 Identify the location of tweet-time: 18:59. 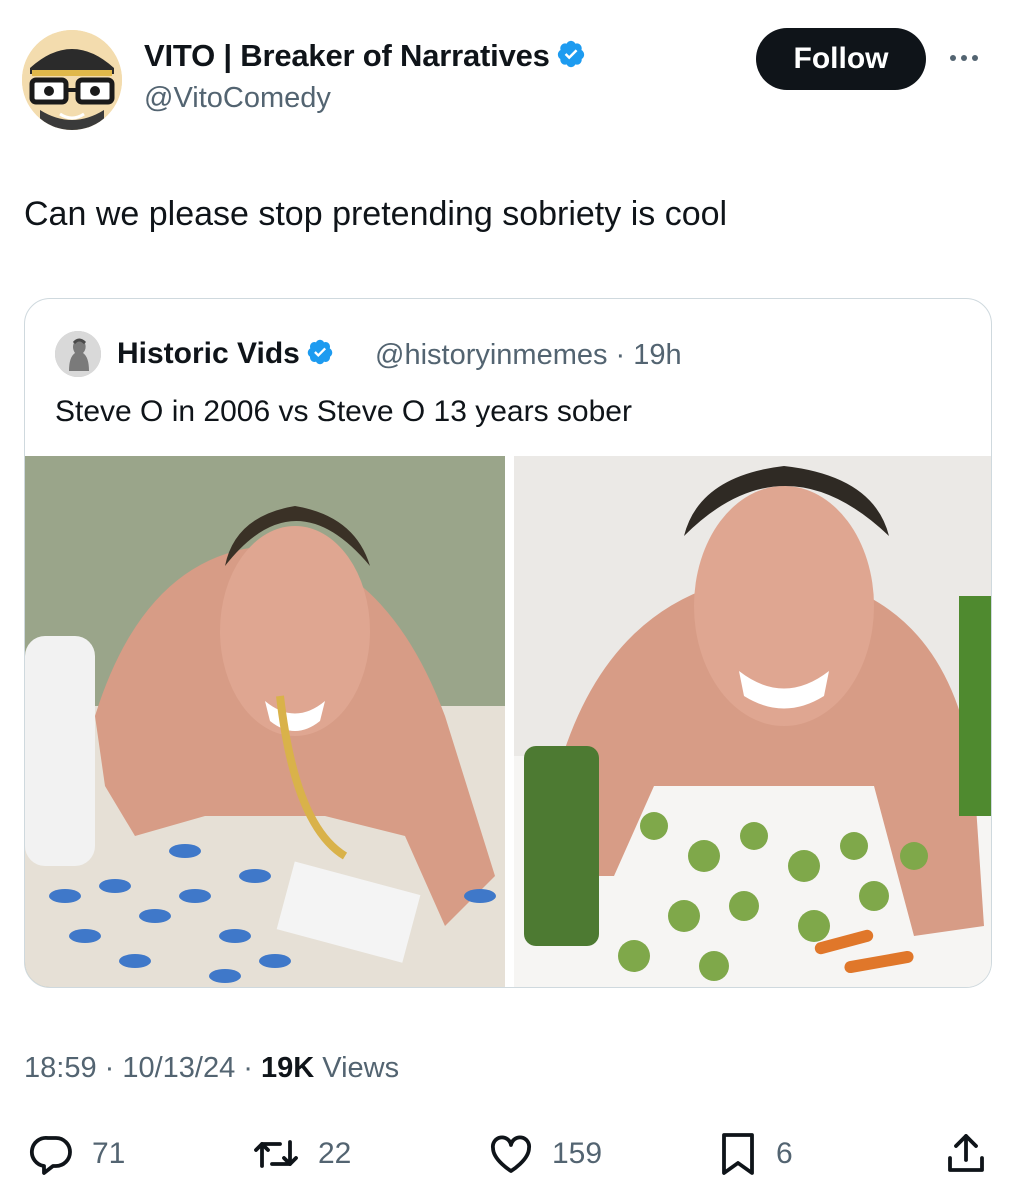
(60, 1068).